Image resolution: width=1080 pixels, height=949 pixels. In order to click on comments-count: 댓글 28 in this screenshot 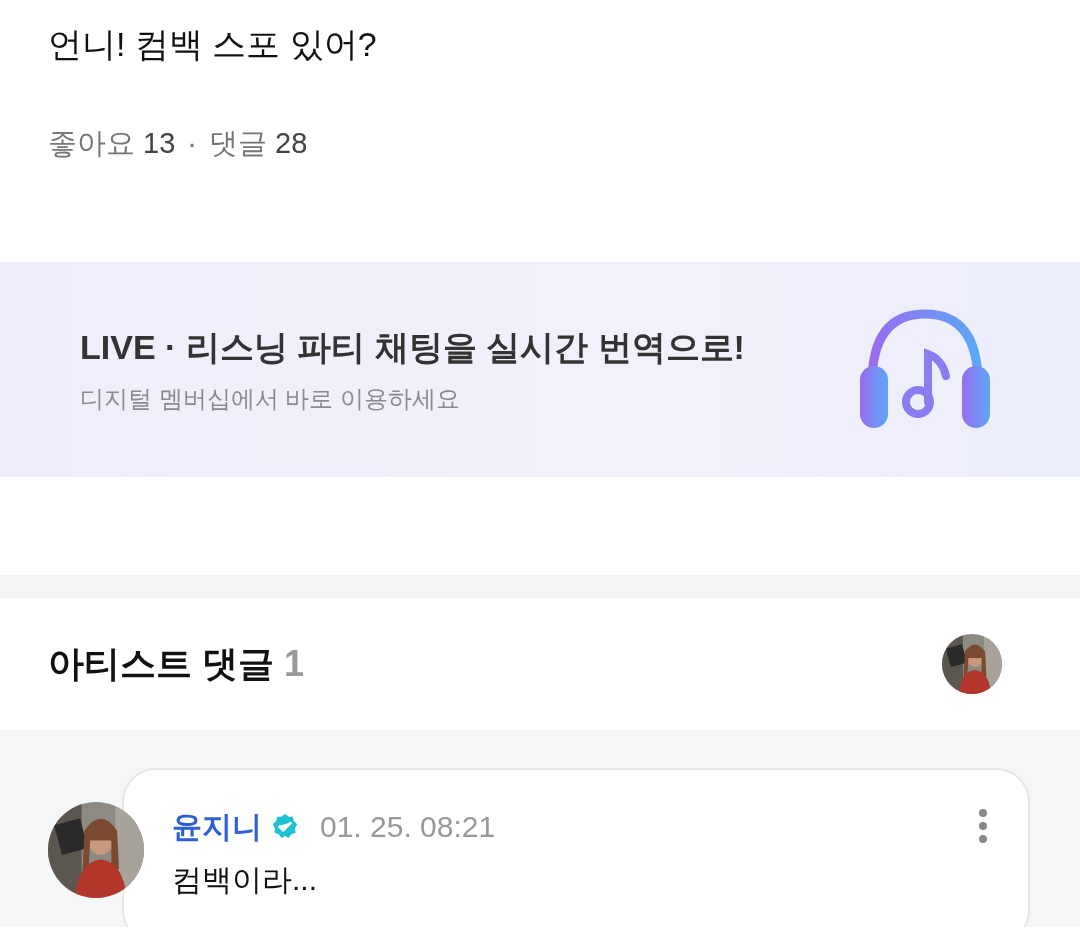, I will do `click(258, 144)`.